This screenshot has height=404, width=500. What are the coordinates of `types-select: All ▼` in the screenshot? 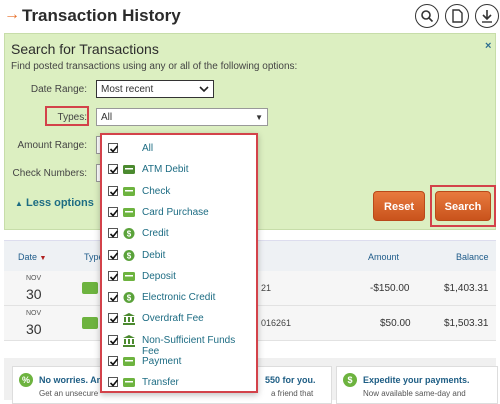 It's located at (182, 117).